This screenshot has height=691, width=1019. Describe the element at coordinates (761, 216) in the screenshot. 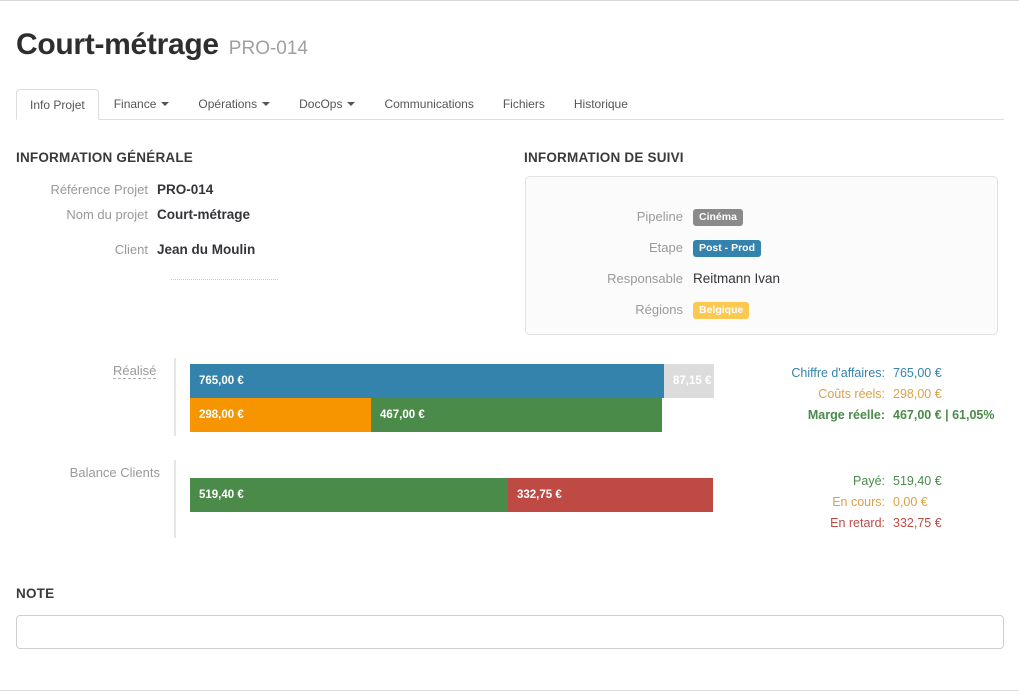

I see `field-row-pipeline: Pipeline Cinéma` at that location.